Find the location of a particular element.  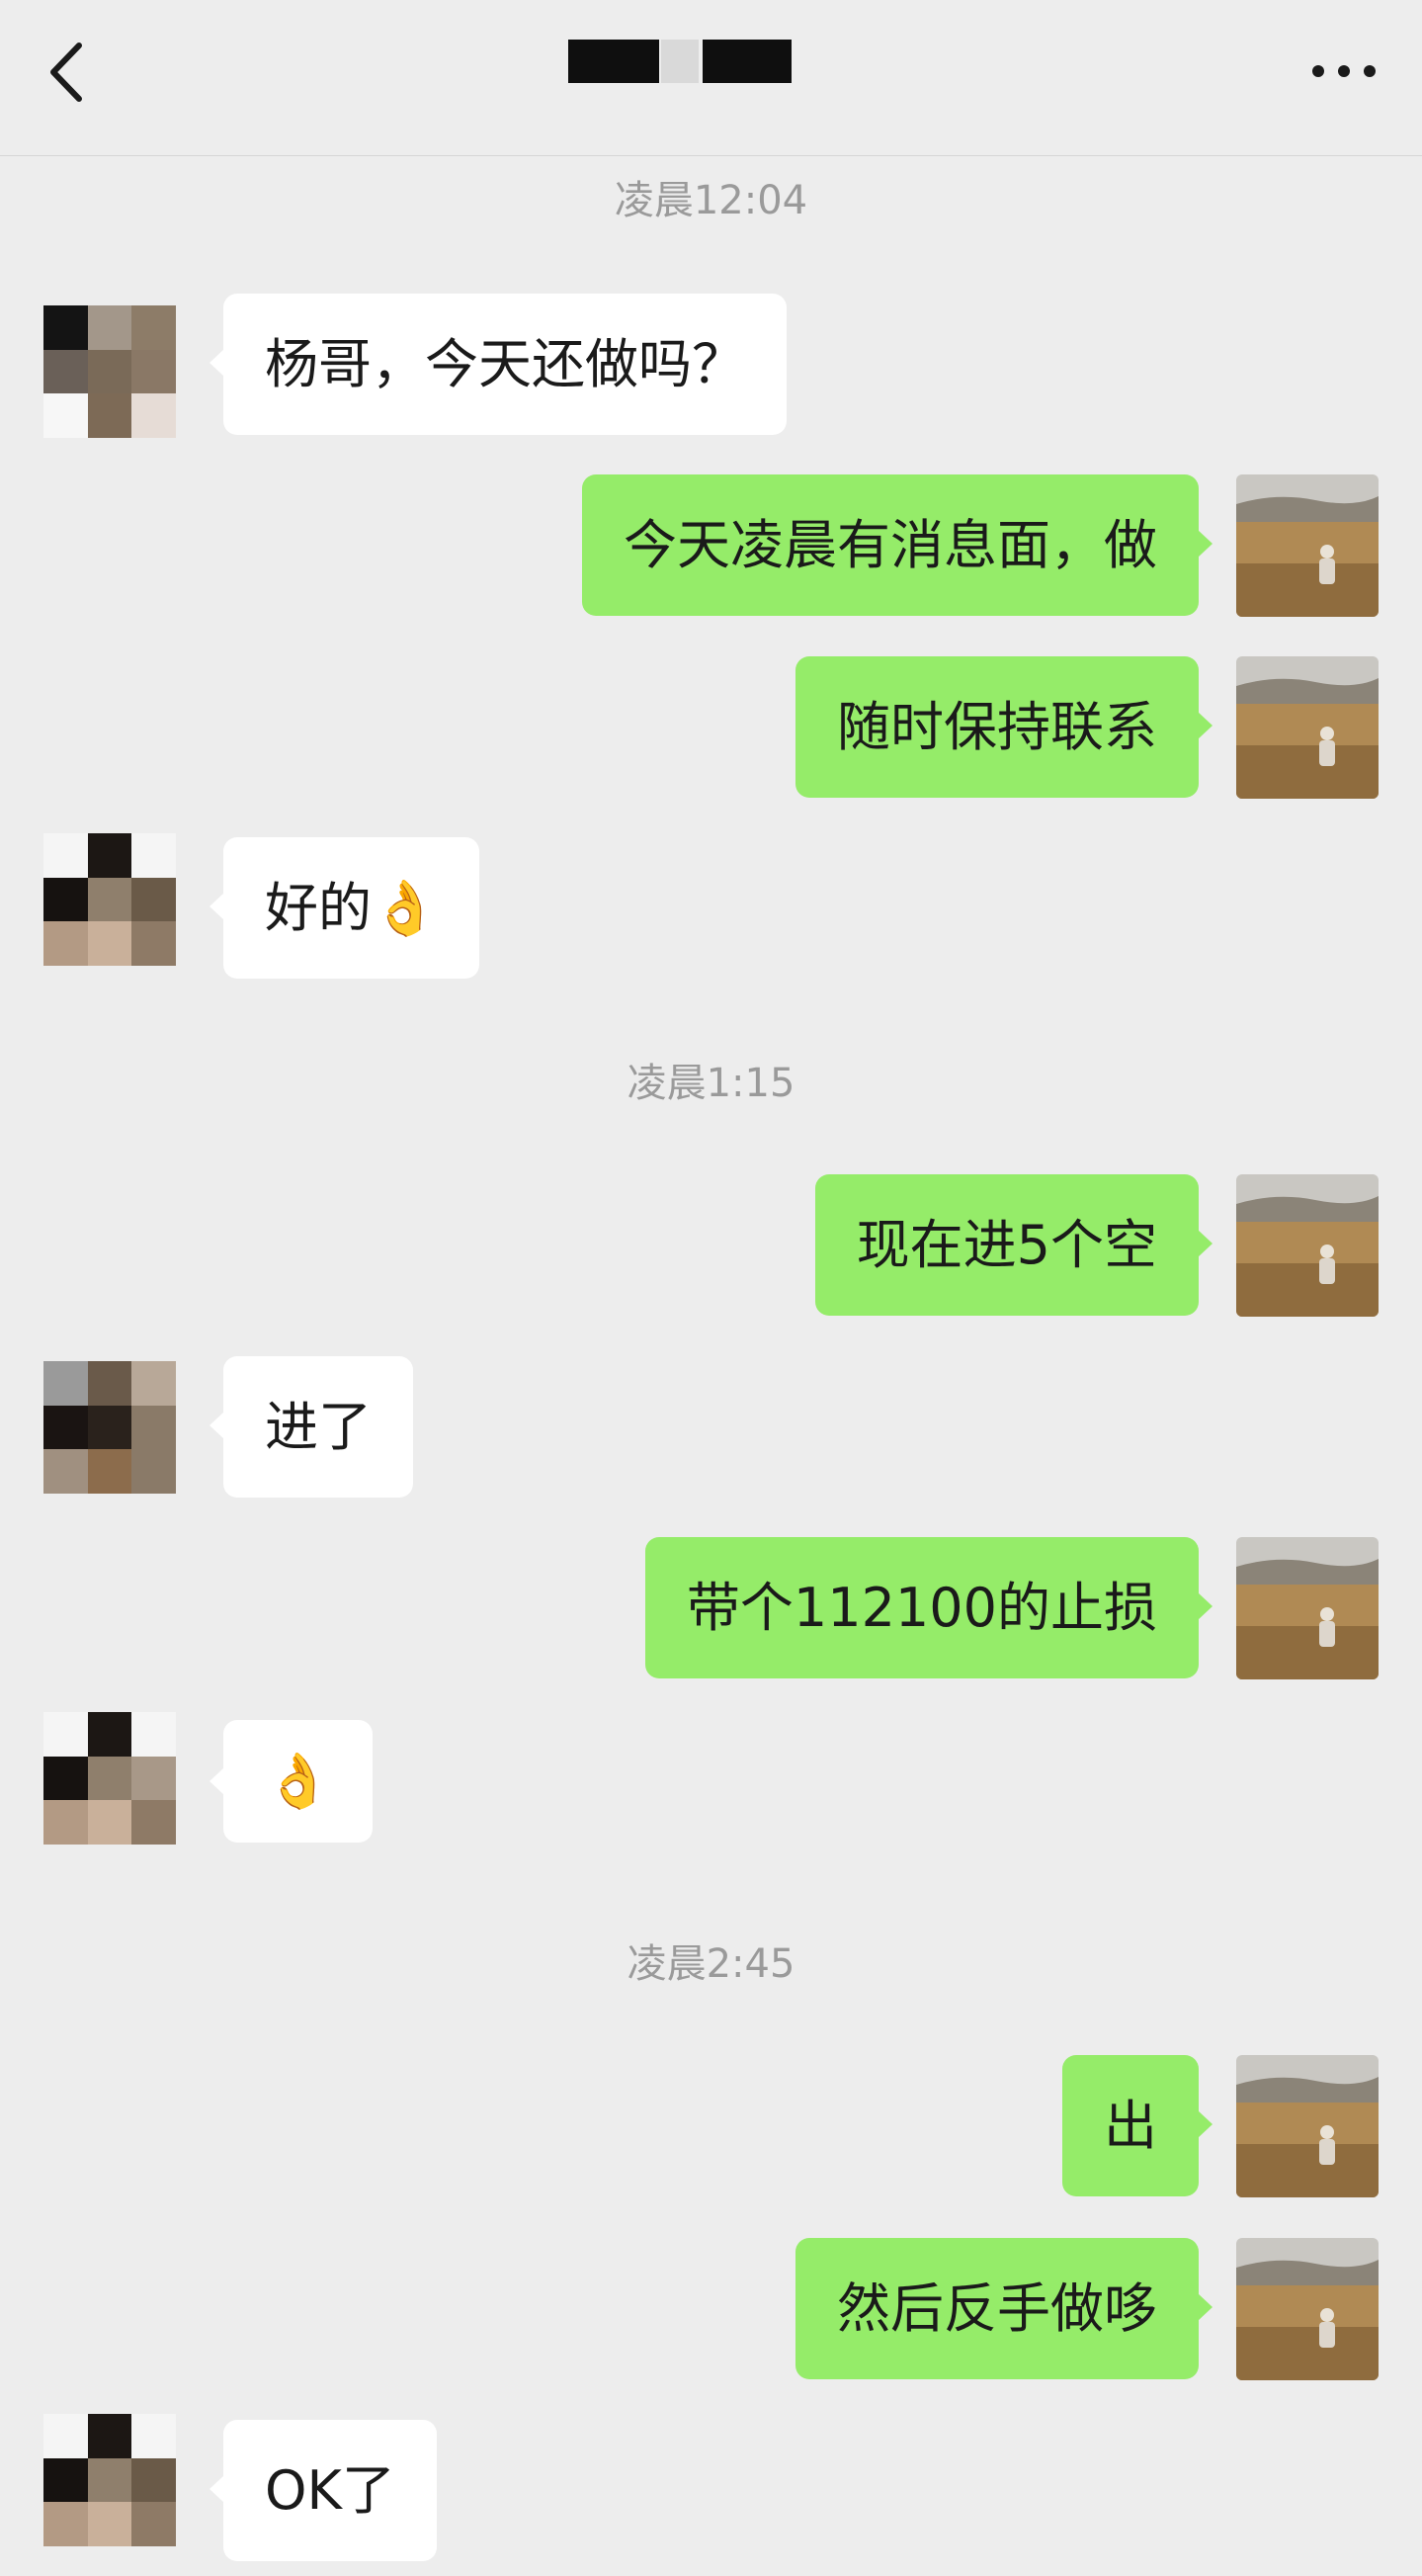

message-bubble-incoming: 杨哥，今天还做吗？ is located at coordinates (498, 364).